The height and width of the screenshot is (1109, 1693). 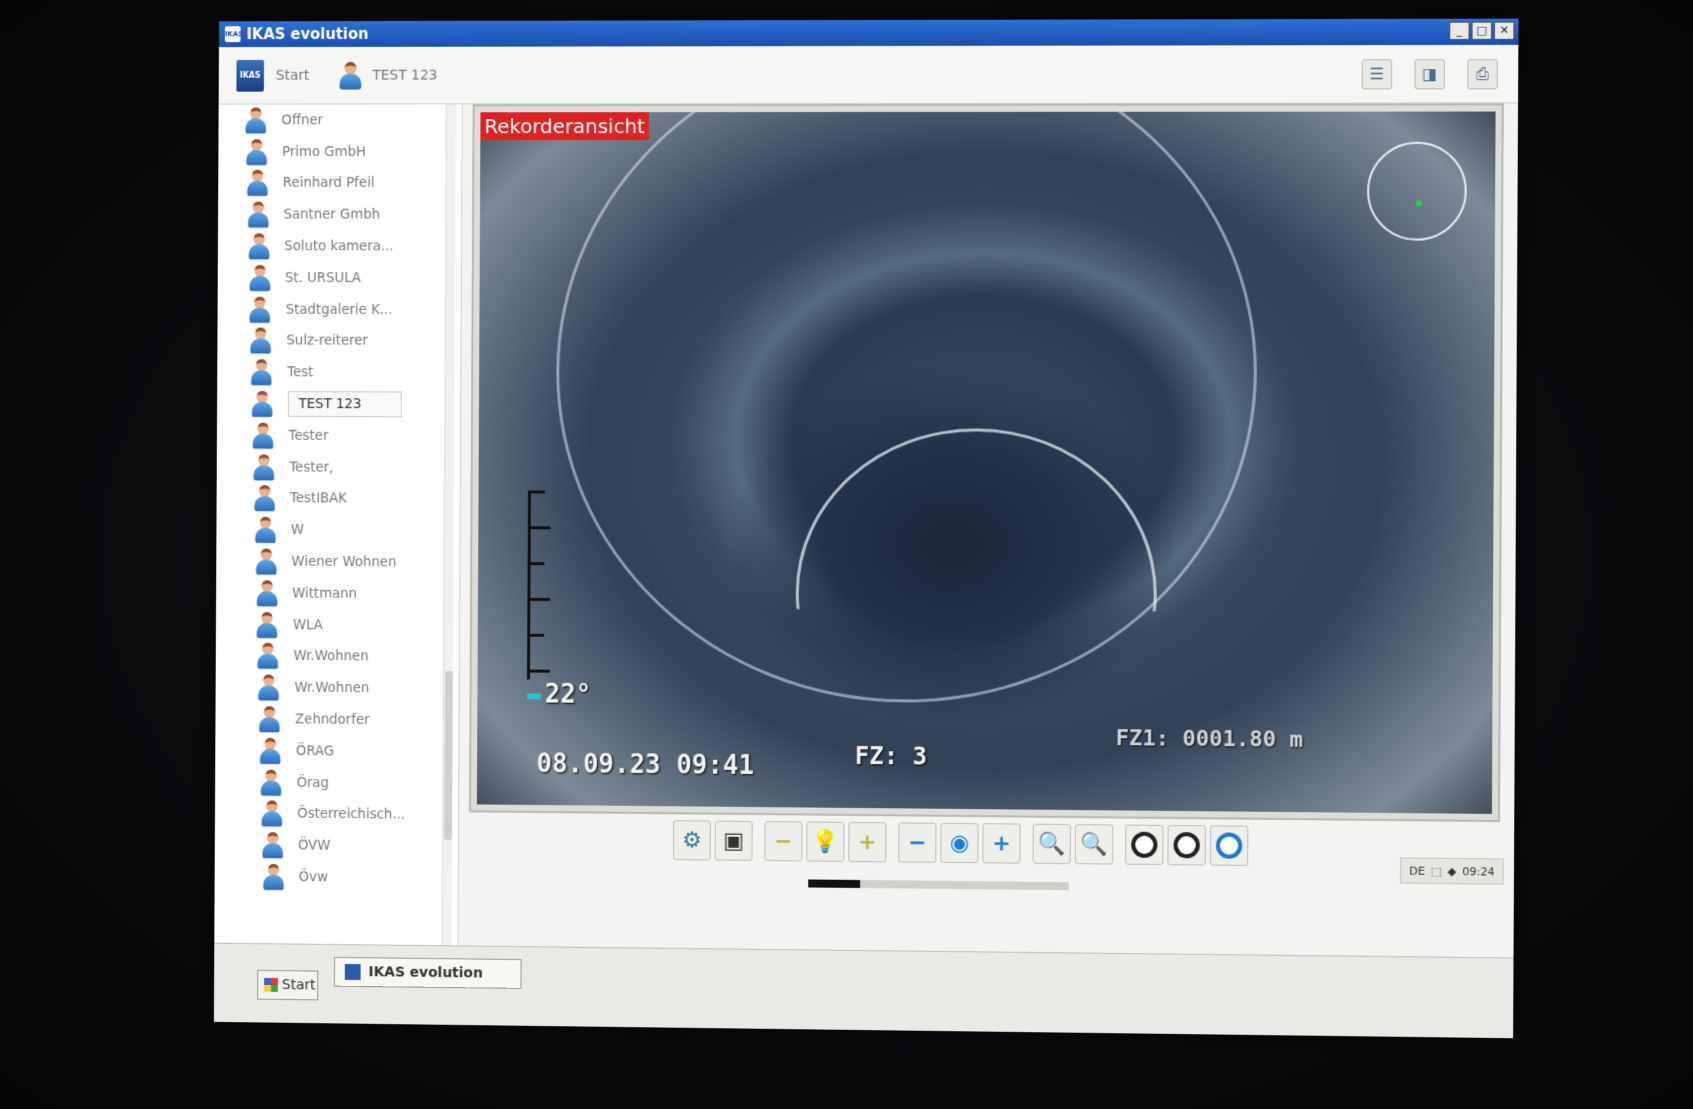 I want to click on focus-plus-button: +, so click(x=1001, y=843).